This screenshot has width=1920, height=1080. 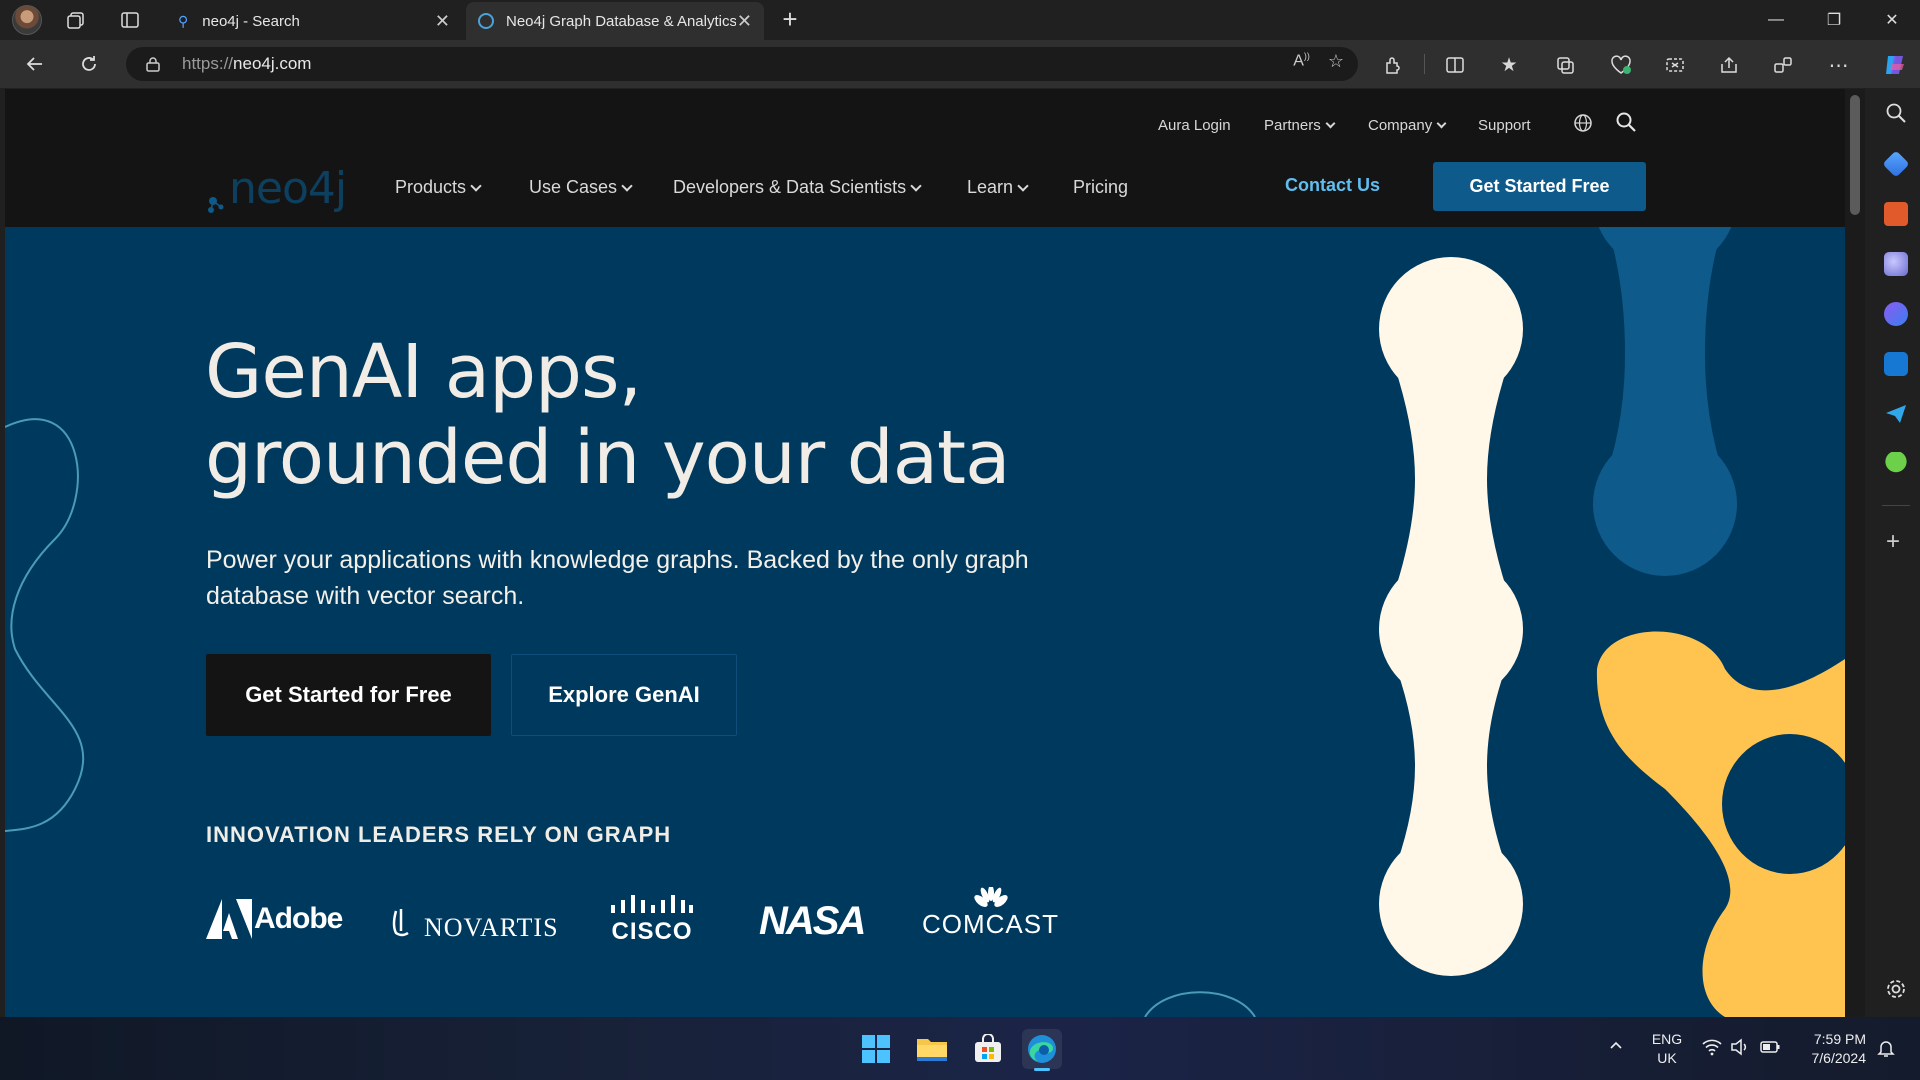 What do you see at coordinates (1895, 65) in the screenshot?
I see `copilot-icon` at bounding box center [1895, 65].